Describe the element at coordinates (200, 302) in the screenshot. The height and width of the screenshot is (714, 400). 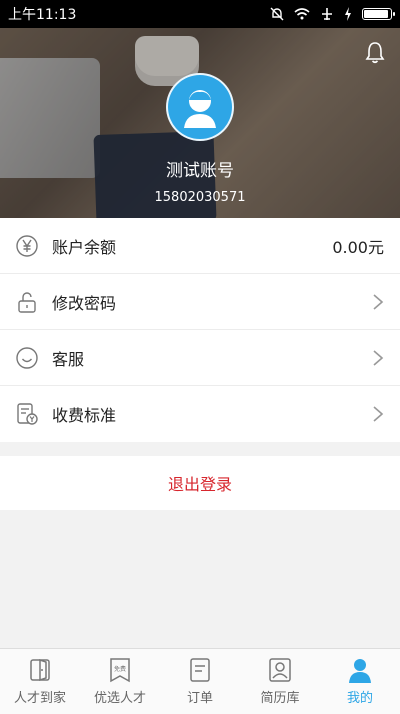
I see `menu-item-change-password: 修改密码` at that location.